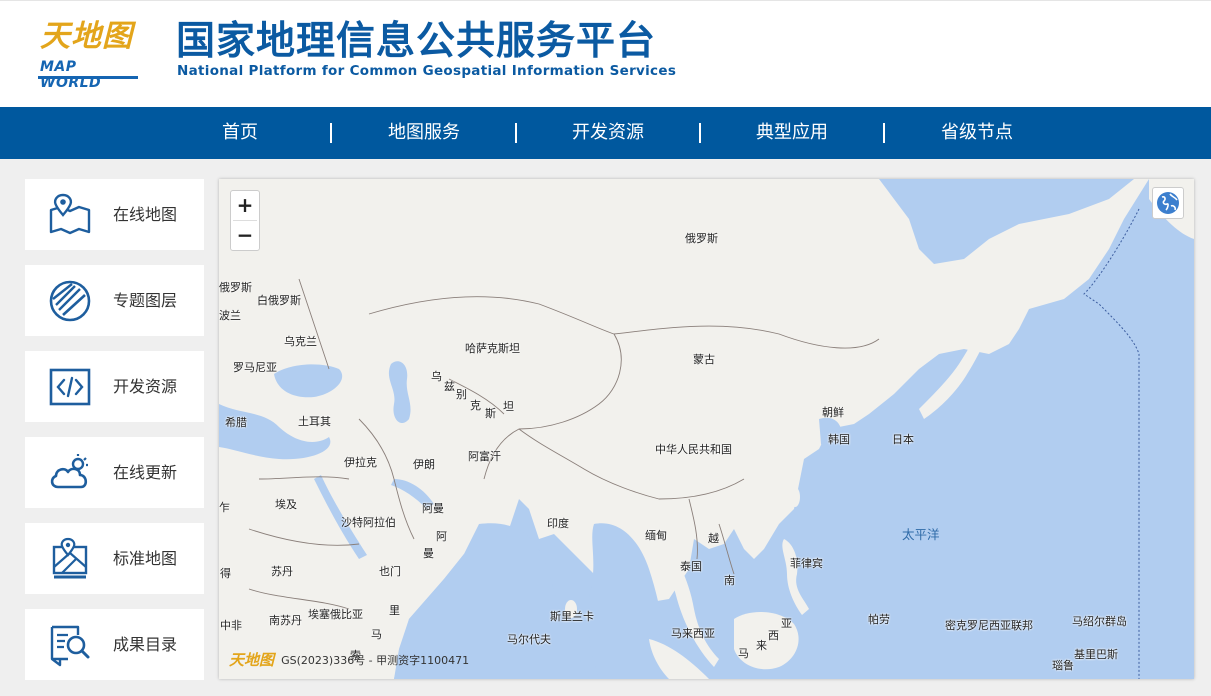  Describe the element at coordinates (230, 315) in the screenshot. I see `map-label-poland: 波兰` at that location.